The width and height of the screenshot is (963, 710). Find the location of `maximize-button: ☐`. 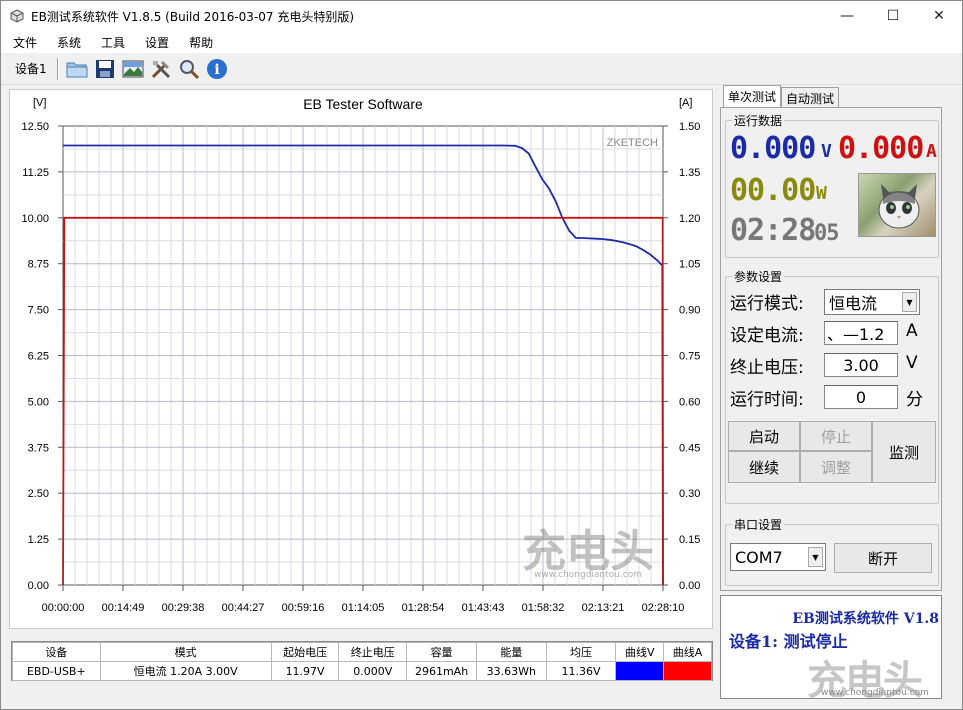

maximize-button: ☐ is located at coordinates (893, 16).